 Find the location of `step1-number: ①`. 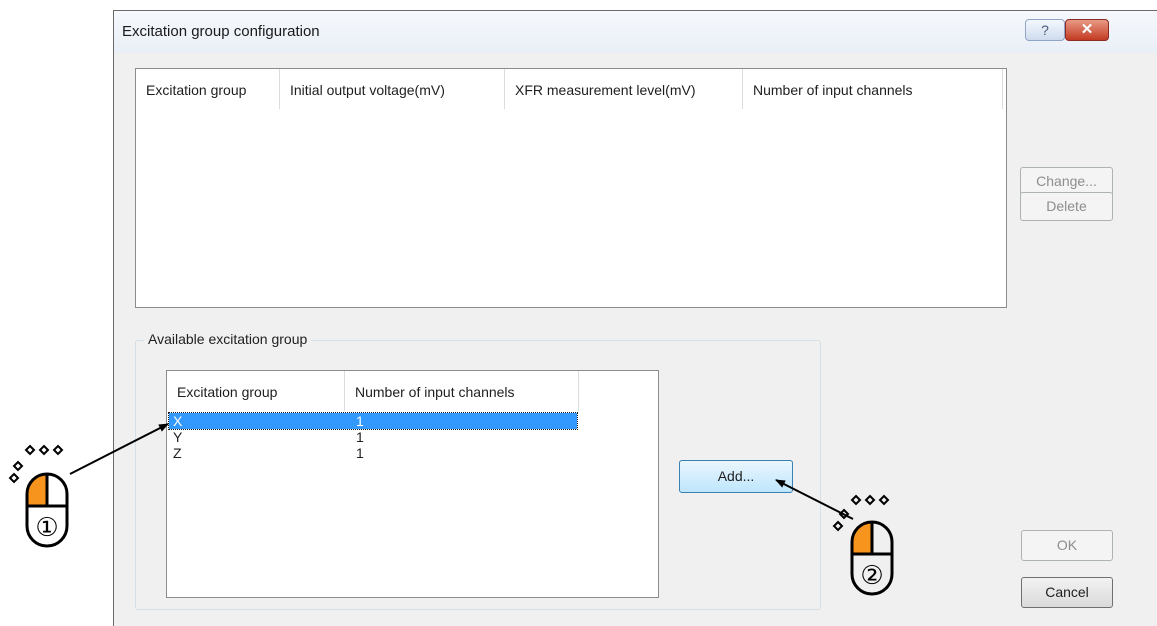

step1-number: ① is located at coordinates (46, 528).